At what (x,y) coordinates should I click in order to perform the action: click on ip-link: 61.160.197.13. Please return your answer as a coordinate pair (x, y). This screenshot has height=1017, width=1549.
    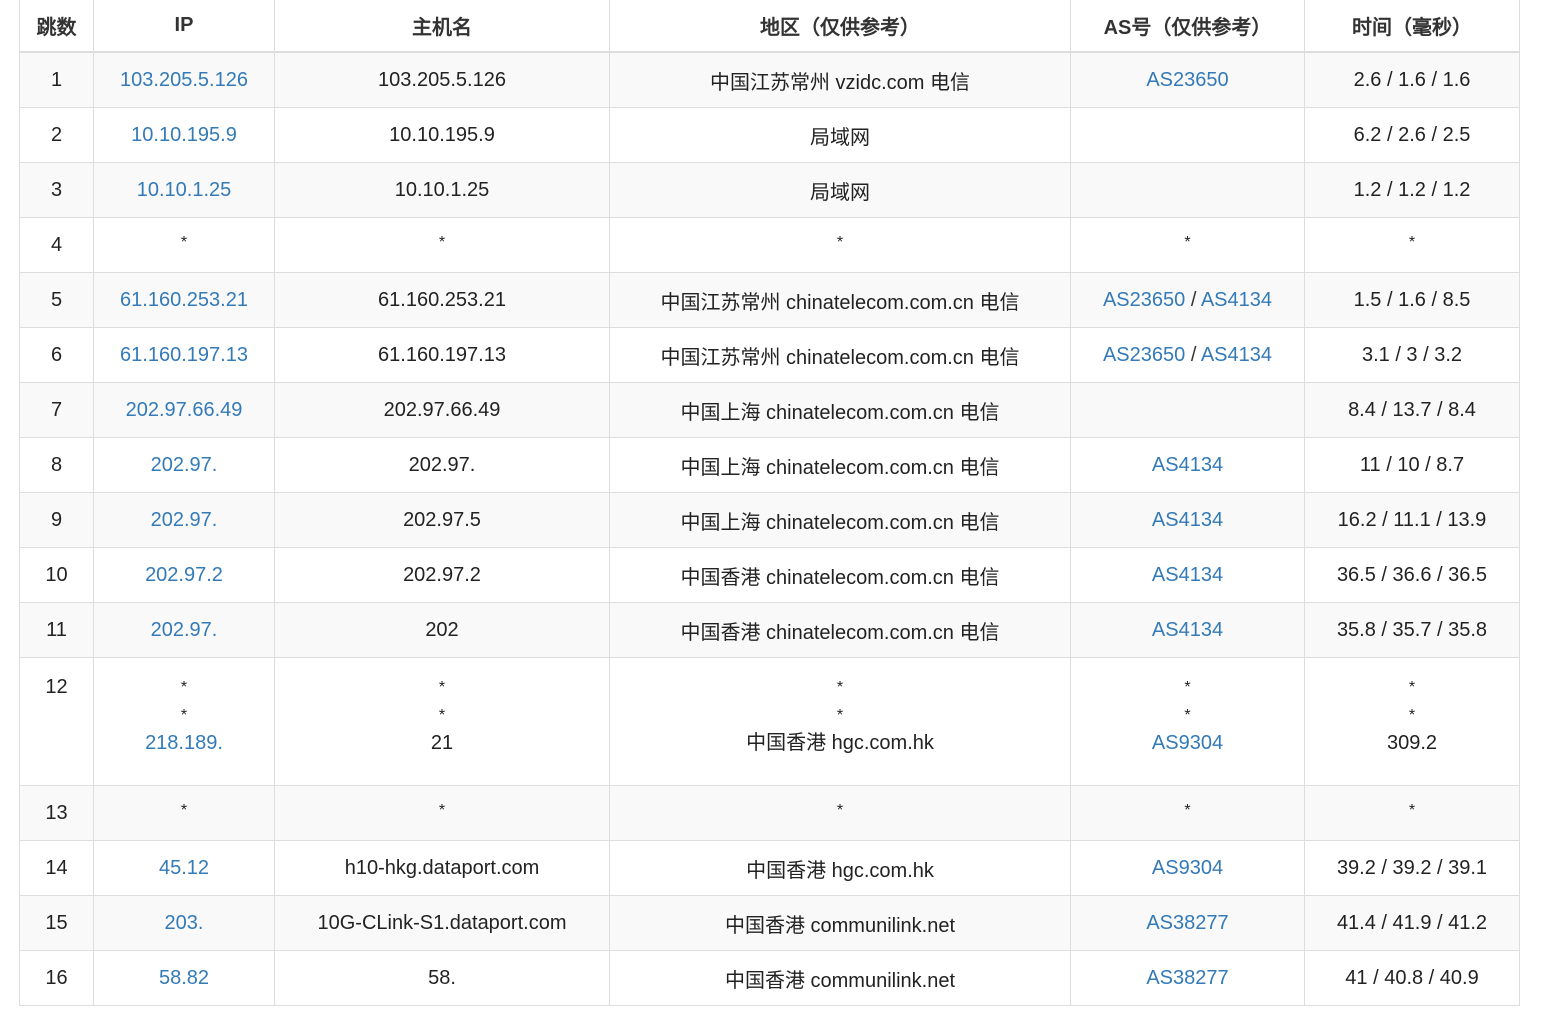
    Looking at the image, I should click on (184, 355).